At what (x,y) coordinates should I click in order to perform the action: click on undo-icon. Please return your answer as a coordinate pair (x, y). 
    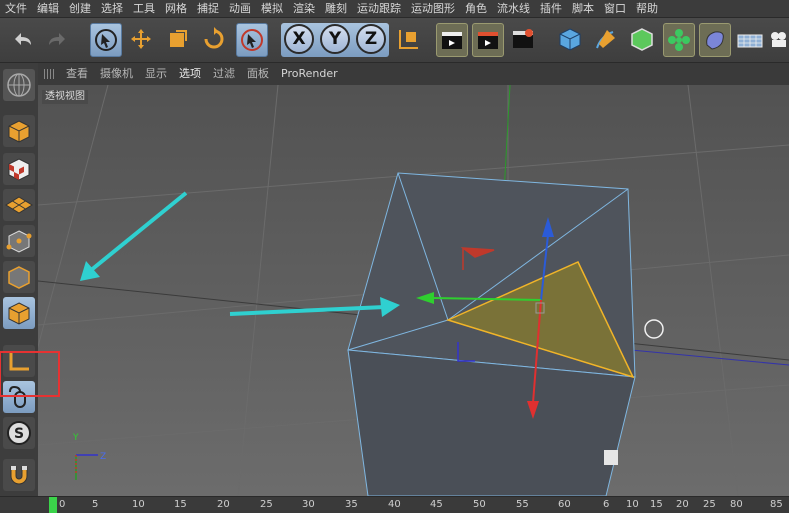
    Looking at the image, I should click on (23, 39).